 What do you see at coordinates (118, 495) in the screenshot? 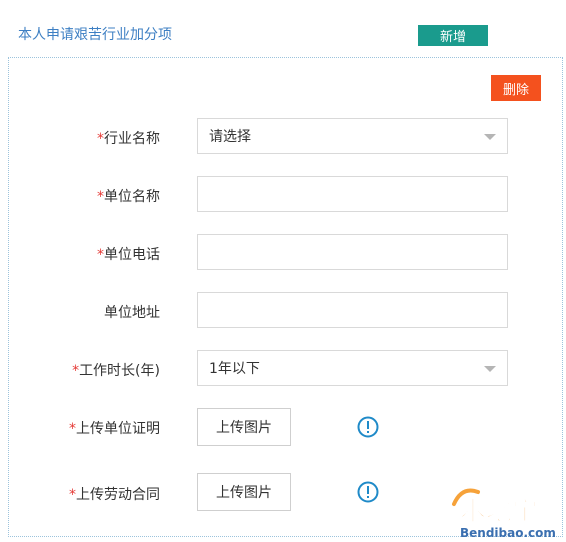
I see `labor-contract-label-text: 上传劳动合同` at bounding box center [118, 495].